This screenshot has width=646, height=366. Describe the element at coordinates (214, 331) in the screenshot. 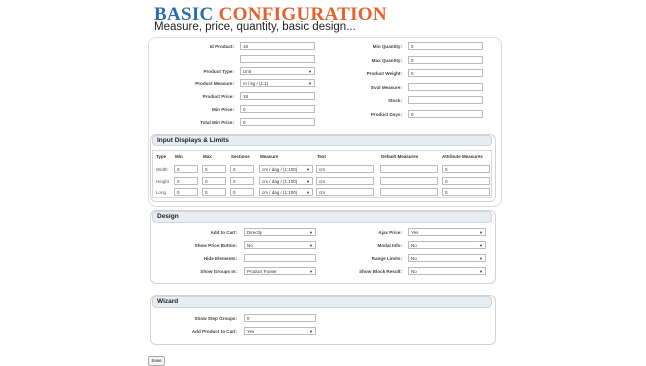

I see `add-product-to-cart-label: Add Product to Cart:` at that location.